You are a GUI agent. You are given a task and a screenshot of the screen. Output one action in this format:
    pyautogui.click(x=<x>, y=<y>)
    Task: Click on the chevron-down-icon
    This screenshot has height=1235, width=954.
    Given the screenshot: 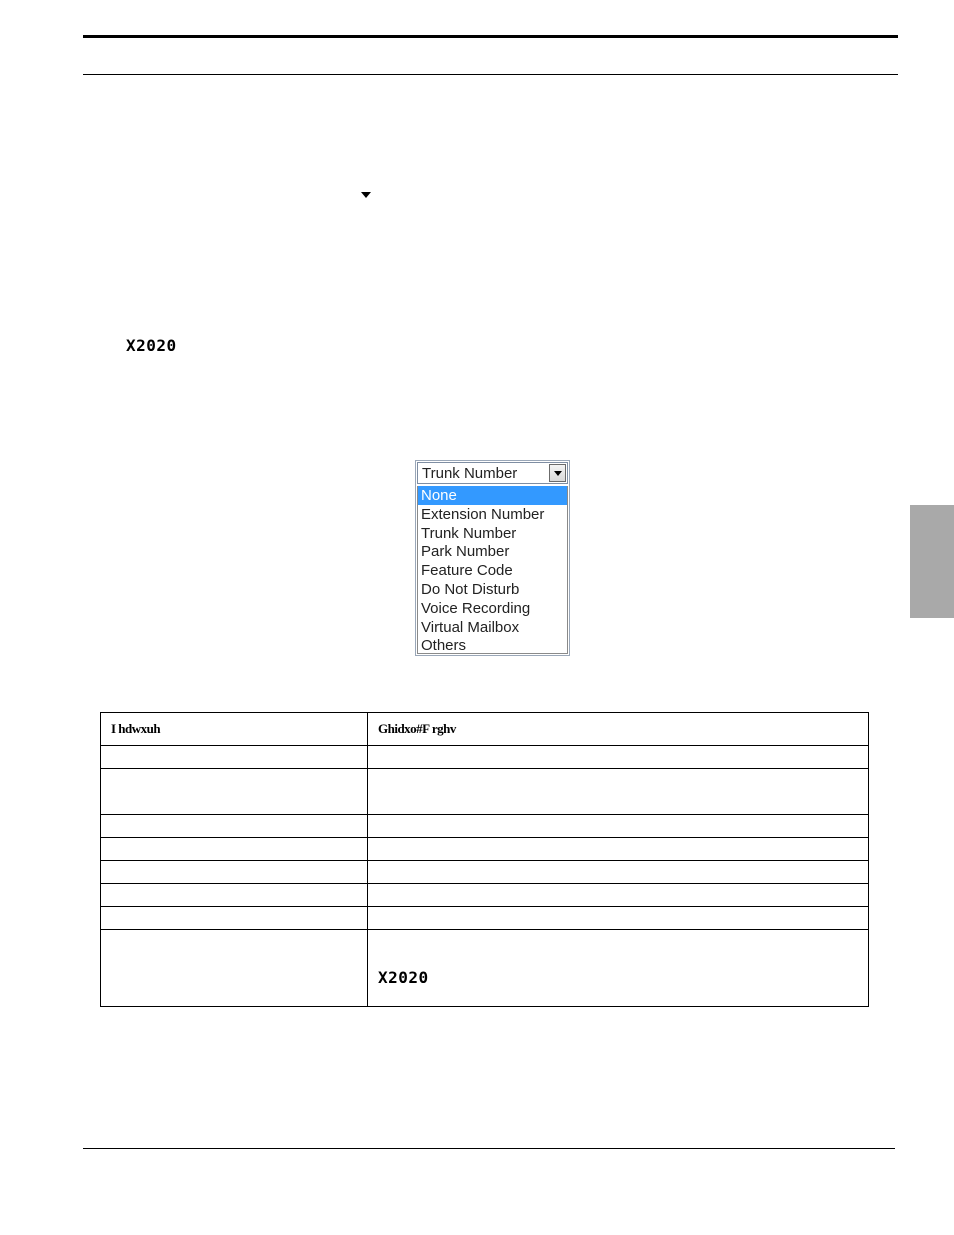 What is the action you would take?
    pyautogui.click(x=558, y=473)
    